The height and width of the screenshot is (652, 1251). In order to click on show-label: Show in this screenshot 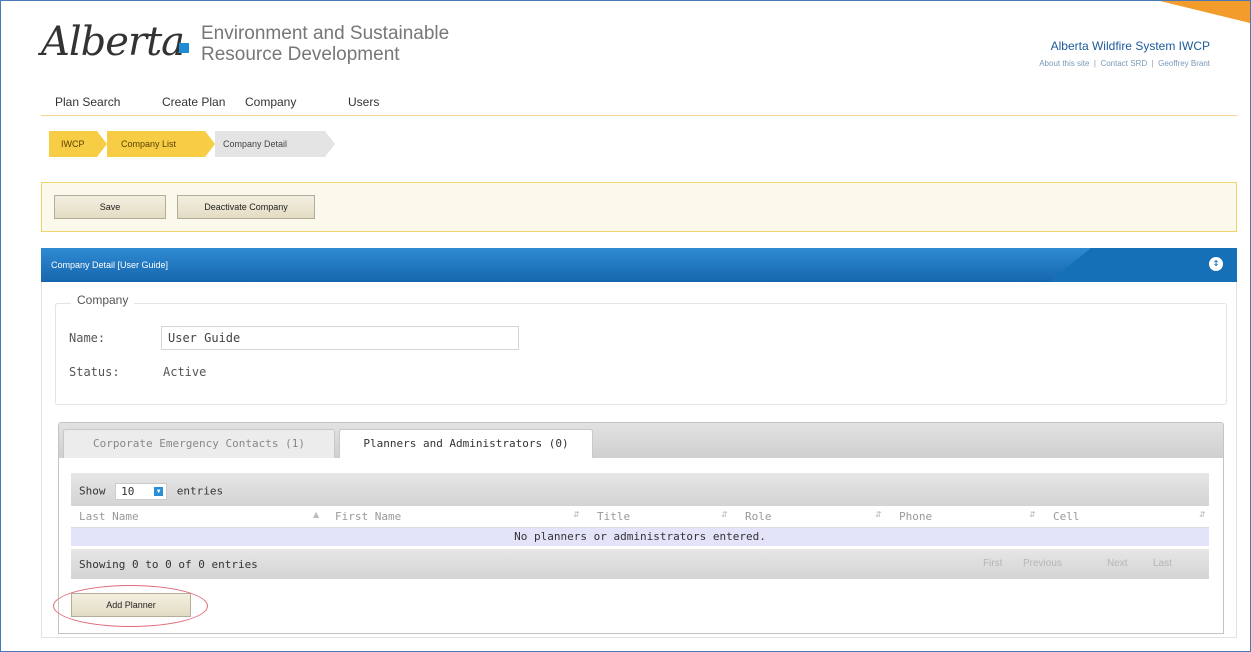, I will do `click(92, 491)`.